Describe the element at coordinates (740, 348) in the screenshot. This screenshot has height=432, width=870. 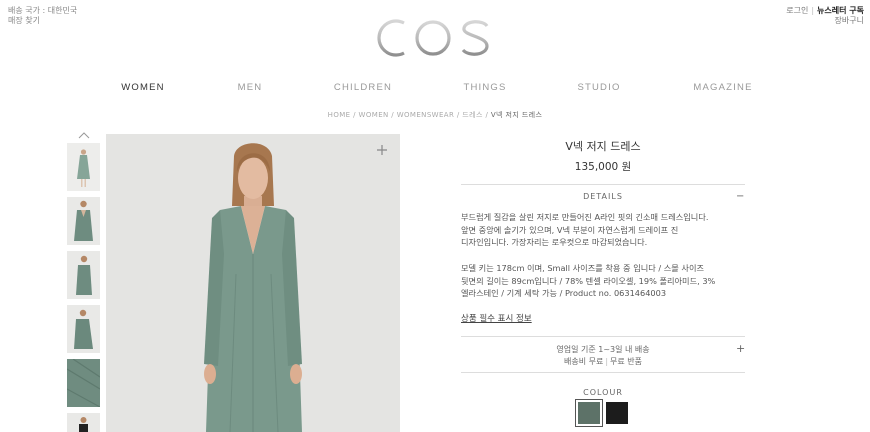
I see `plus-icon: +` at that location.